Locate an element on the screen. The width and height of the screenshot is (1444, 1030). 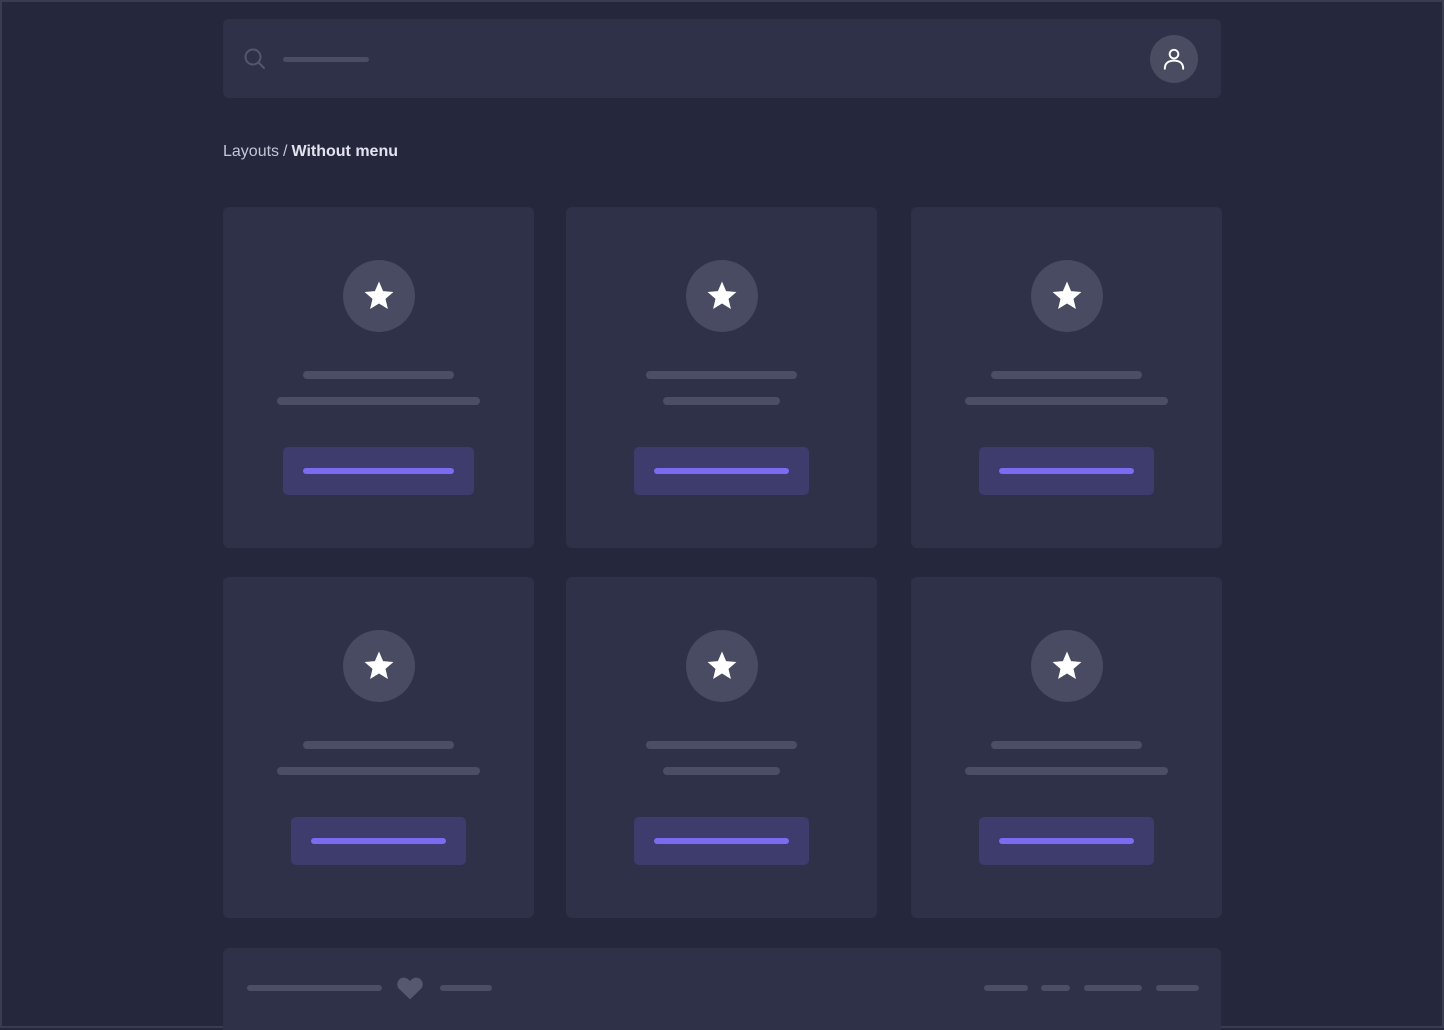
heart-icon is located at coordinates (410, 988).